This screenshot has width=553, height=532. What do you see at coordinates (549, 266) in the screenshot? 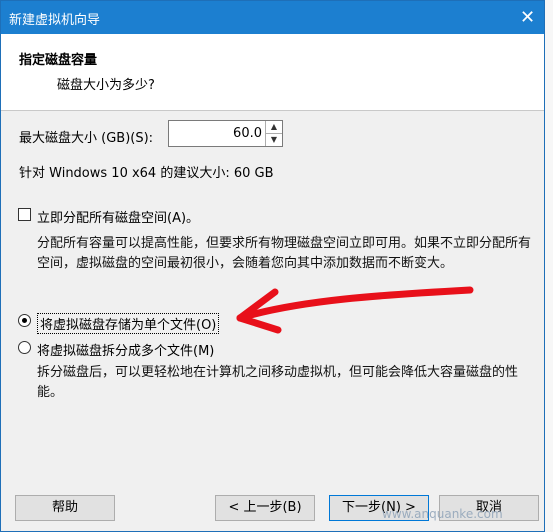
I see `background-edge` at bounding box center [549, 266].